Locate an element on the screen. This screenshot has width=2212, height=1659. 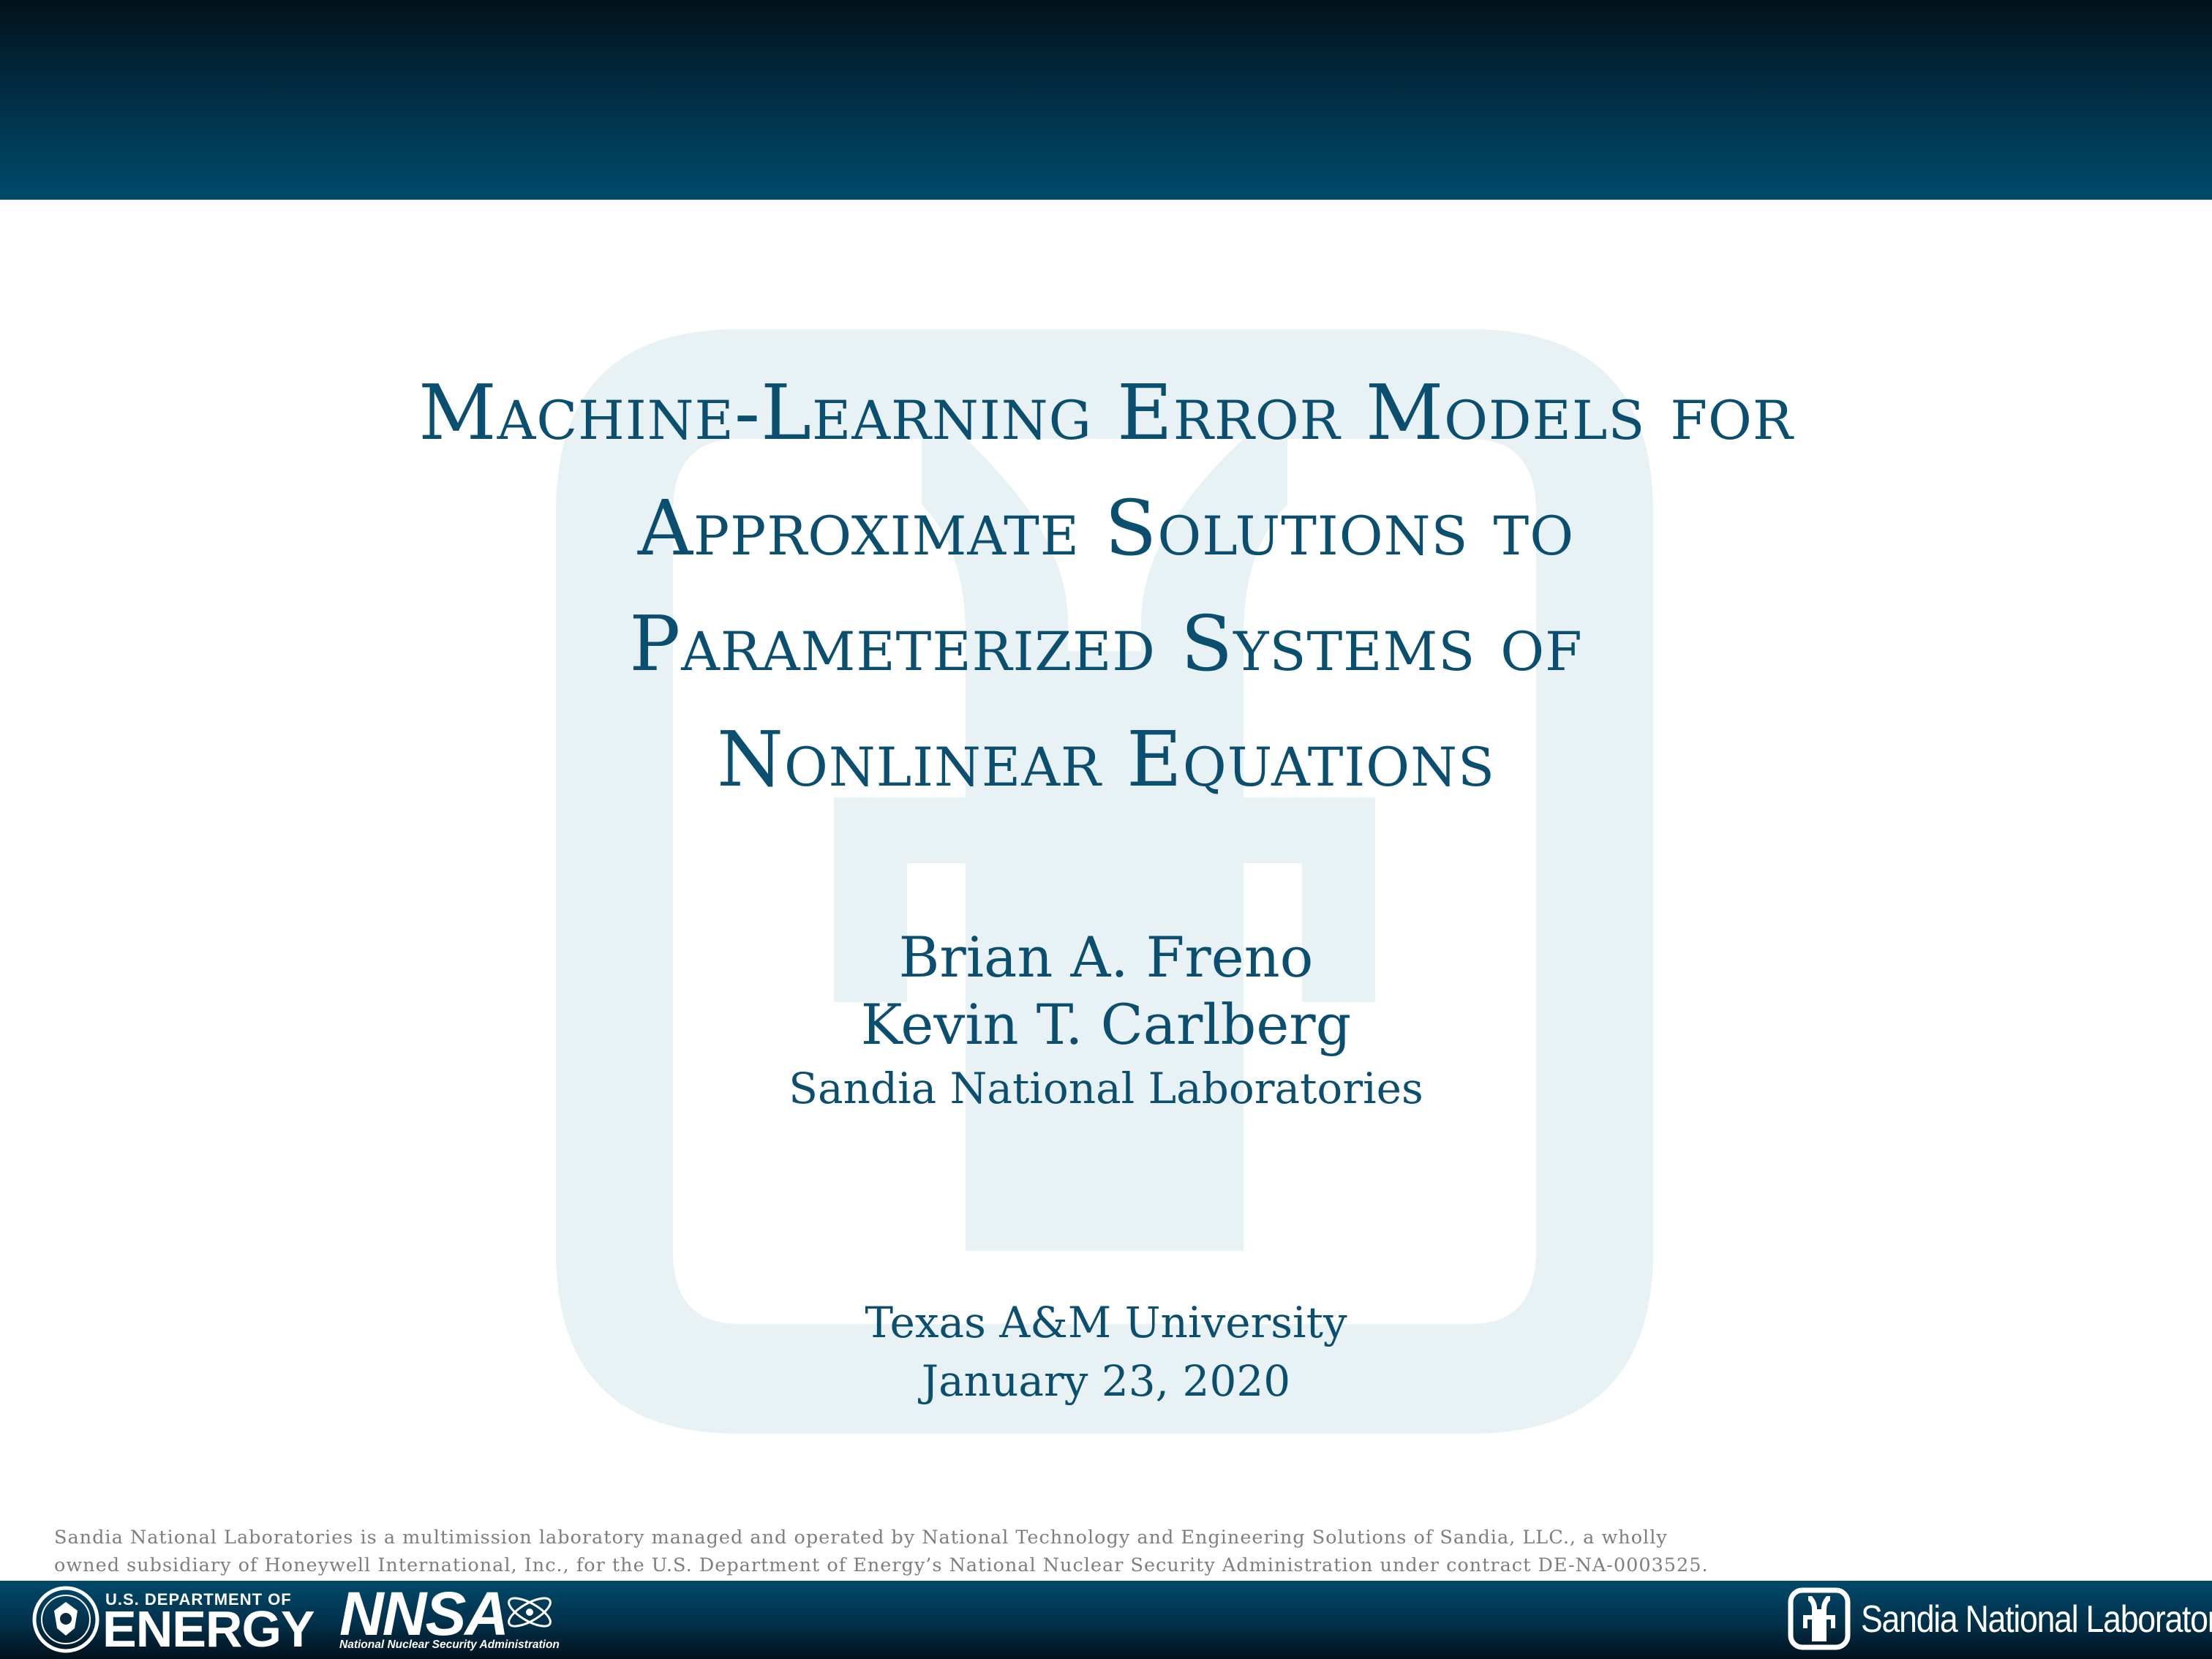
venue-name: Texas A&M University is located at coordinates (1106, 1322).